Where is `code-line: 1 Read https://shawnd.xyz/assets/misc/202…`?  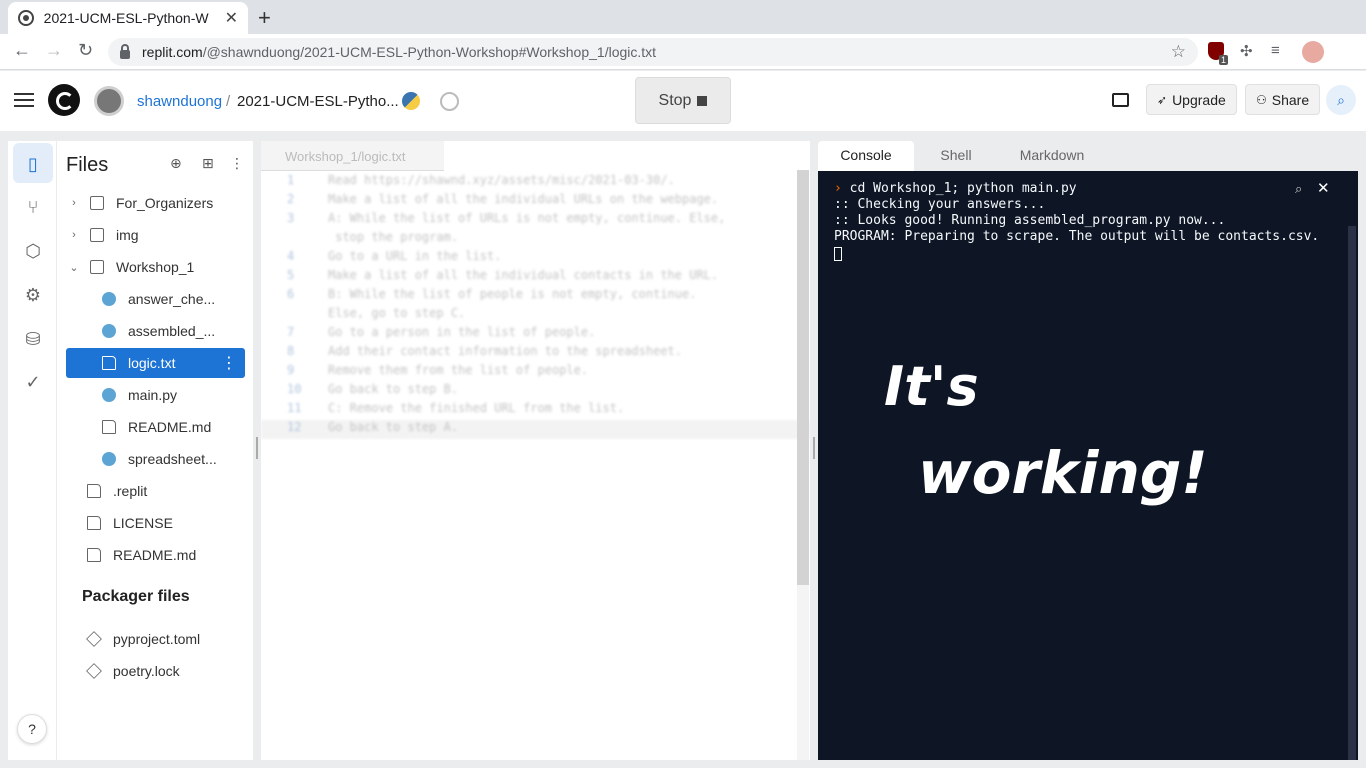 code-line: 1 Read https://shawnd.xyz/assets/misc/202… is located at coordinates (481, 180).